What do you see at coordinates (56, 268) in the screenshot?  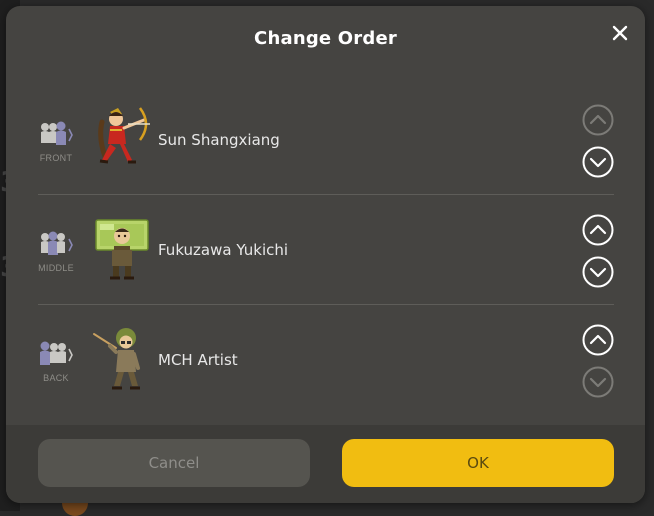 I see `position-label: MIDDLE` at bounding box center [56, 268].